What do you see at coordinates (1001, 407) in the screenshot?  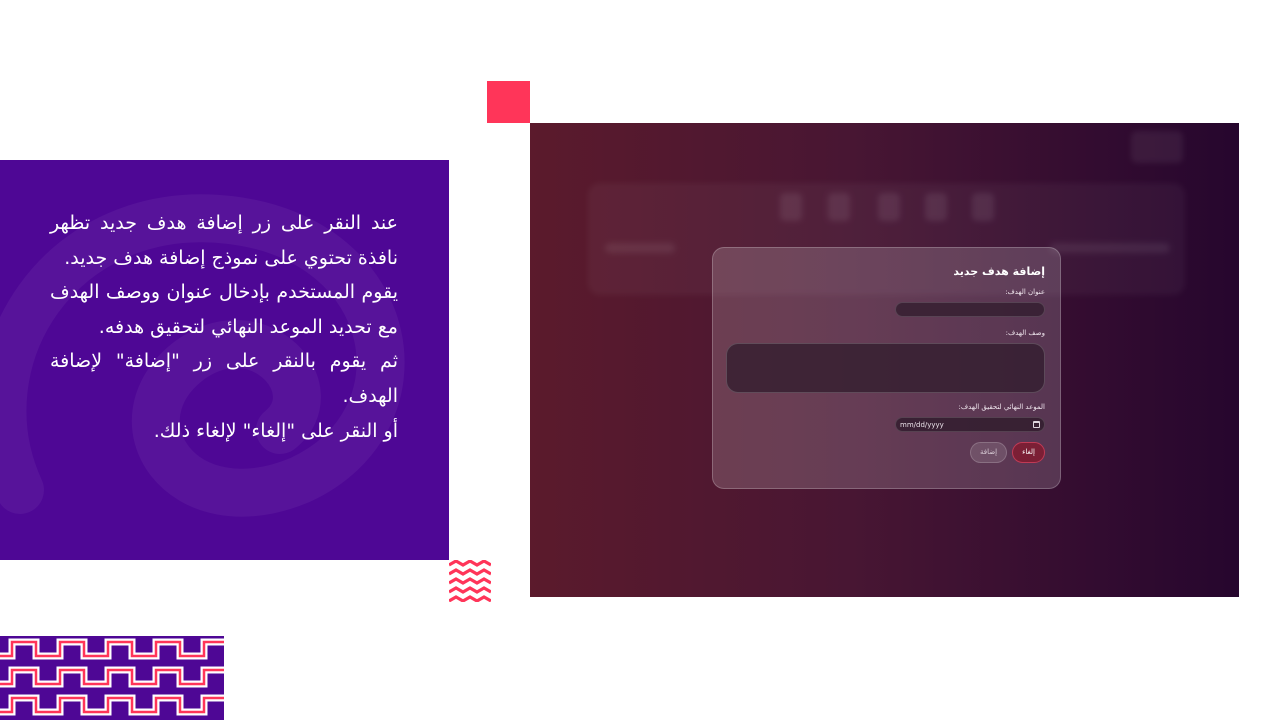 I see `goal-deadline-label: الموعد النهائي لتحقيق الهدف:` at bounding box center [1001, 407].